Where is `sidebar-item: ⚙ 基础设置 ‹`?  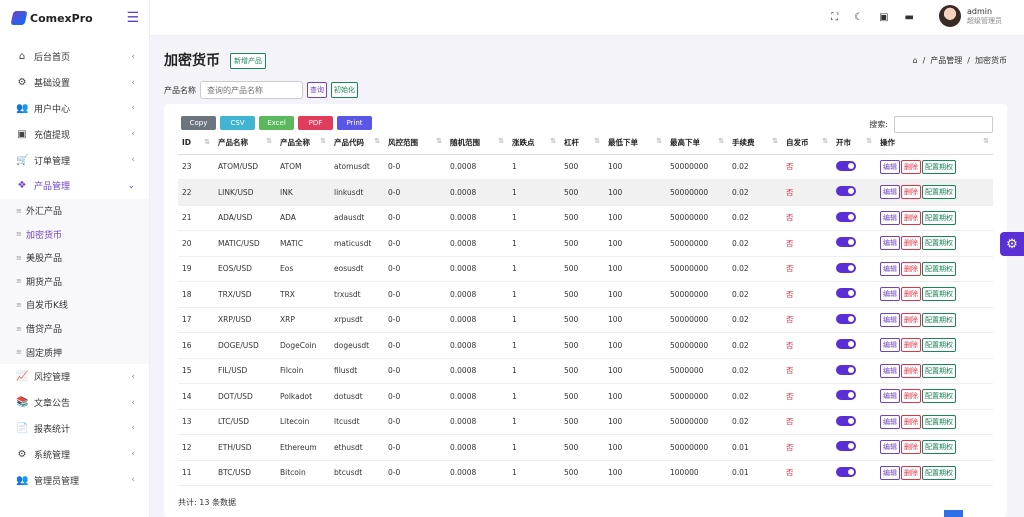 sidebar-item: ⚙ 基础设置 ‹ is located at coordinates (74, 83).